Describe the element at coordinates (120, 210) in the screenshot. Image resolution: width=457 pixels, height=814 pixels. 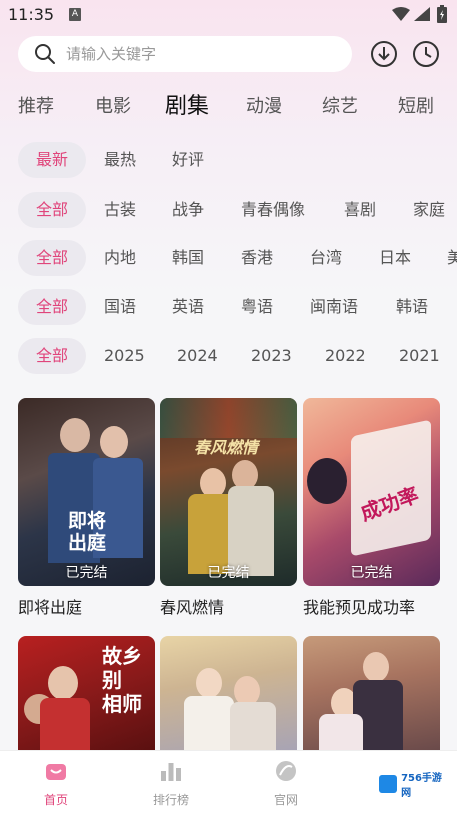
I see `filter-genre-costume: 古装` at that location.